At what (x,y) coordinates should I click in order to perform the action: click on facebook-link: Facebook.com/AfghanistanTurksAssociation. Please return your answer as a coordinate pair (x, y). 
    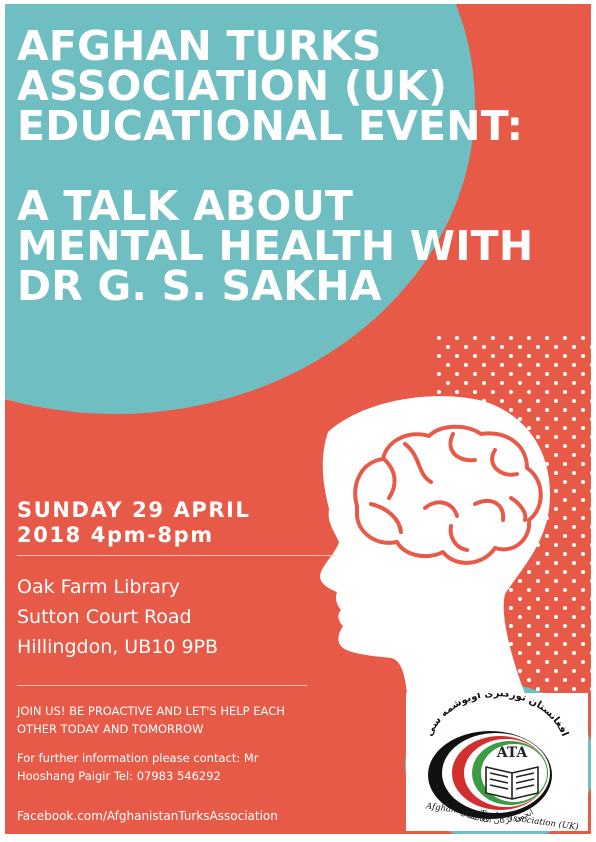
    Looking at the image, I should click on (147, 816).